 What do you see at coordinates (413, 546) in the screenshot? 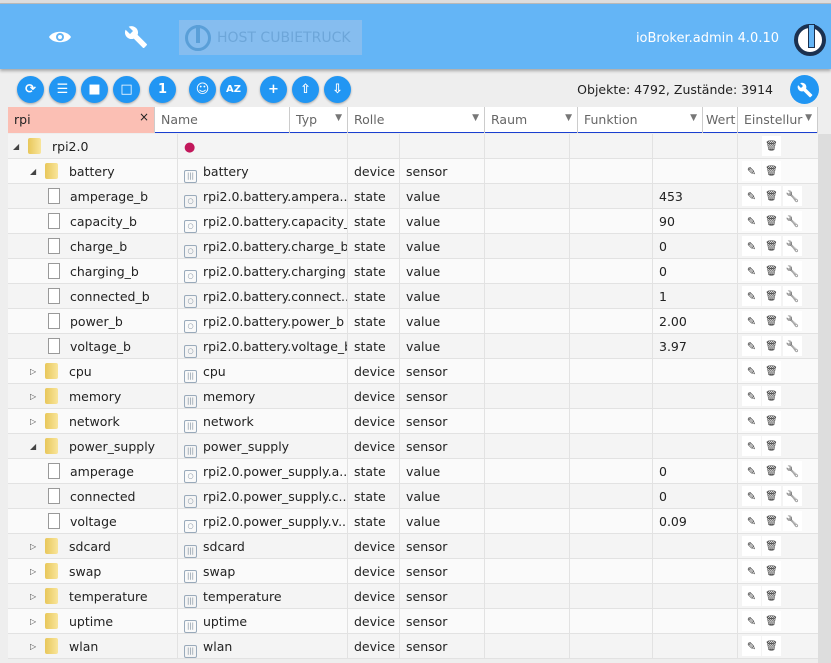
I see `table-row: ▷ sdcard ||| sdcard device sensor ✎ 🗑` at bounding box center [413, 546].